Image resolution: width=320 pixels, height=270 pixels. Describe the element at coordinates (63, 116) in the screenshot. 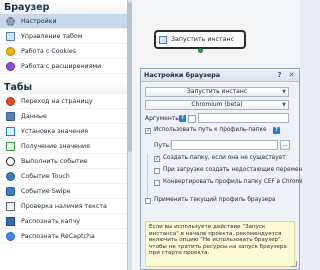

I see `sidebar-item-data: Данные` at that location.